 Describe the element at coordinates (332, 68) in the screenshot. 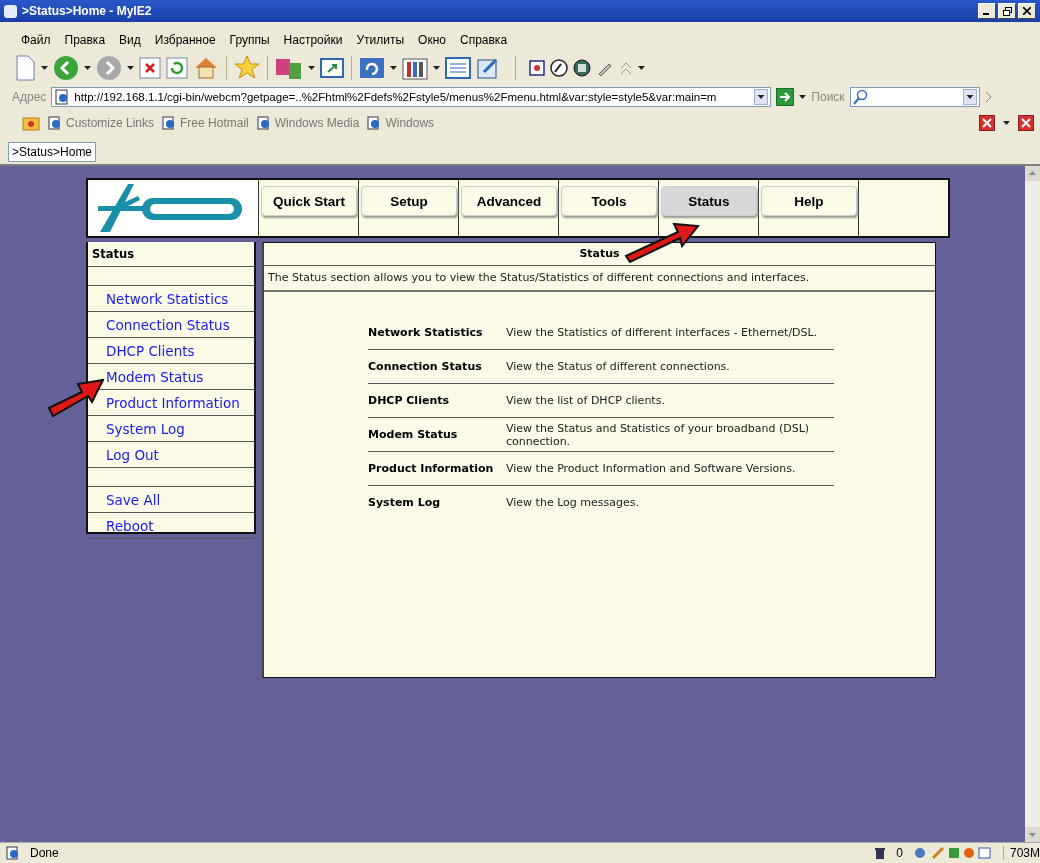

I see `window-icon` at that location.